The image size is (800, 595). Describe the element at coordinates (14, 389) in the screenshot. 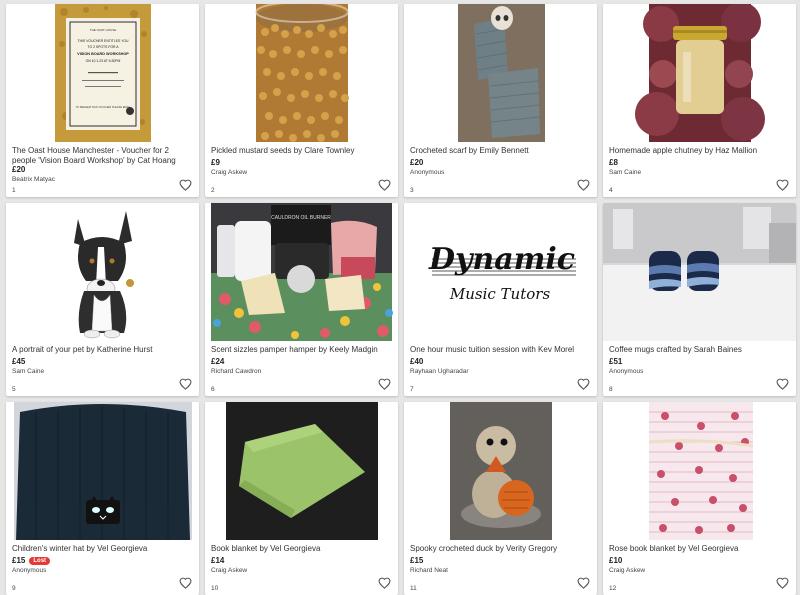

I see `listing-number: 5` at that location.